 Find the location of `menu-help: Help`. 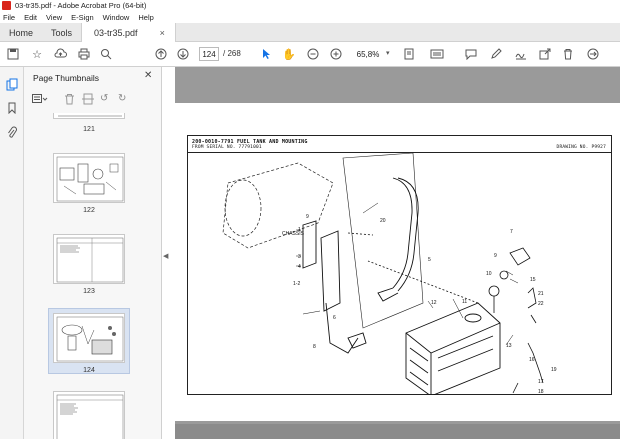

menu-help: Help is located at coordinates (145, 17).